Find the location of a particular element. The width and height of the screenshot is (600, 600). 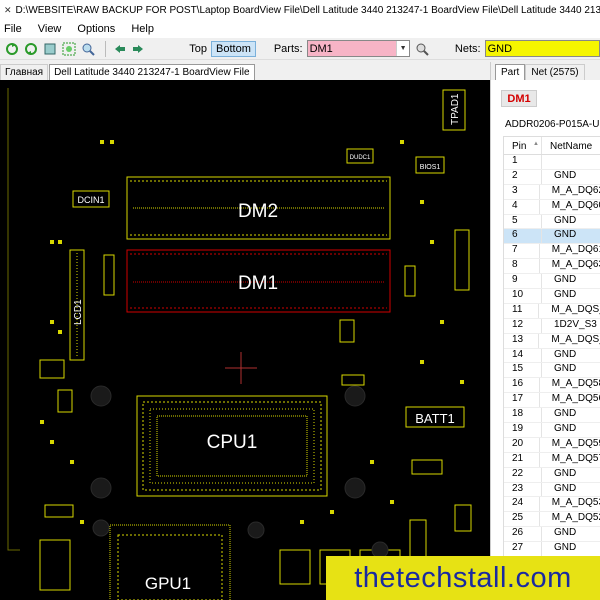

pin-cell: 5 is located at coordinates (523, 221).